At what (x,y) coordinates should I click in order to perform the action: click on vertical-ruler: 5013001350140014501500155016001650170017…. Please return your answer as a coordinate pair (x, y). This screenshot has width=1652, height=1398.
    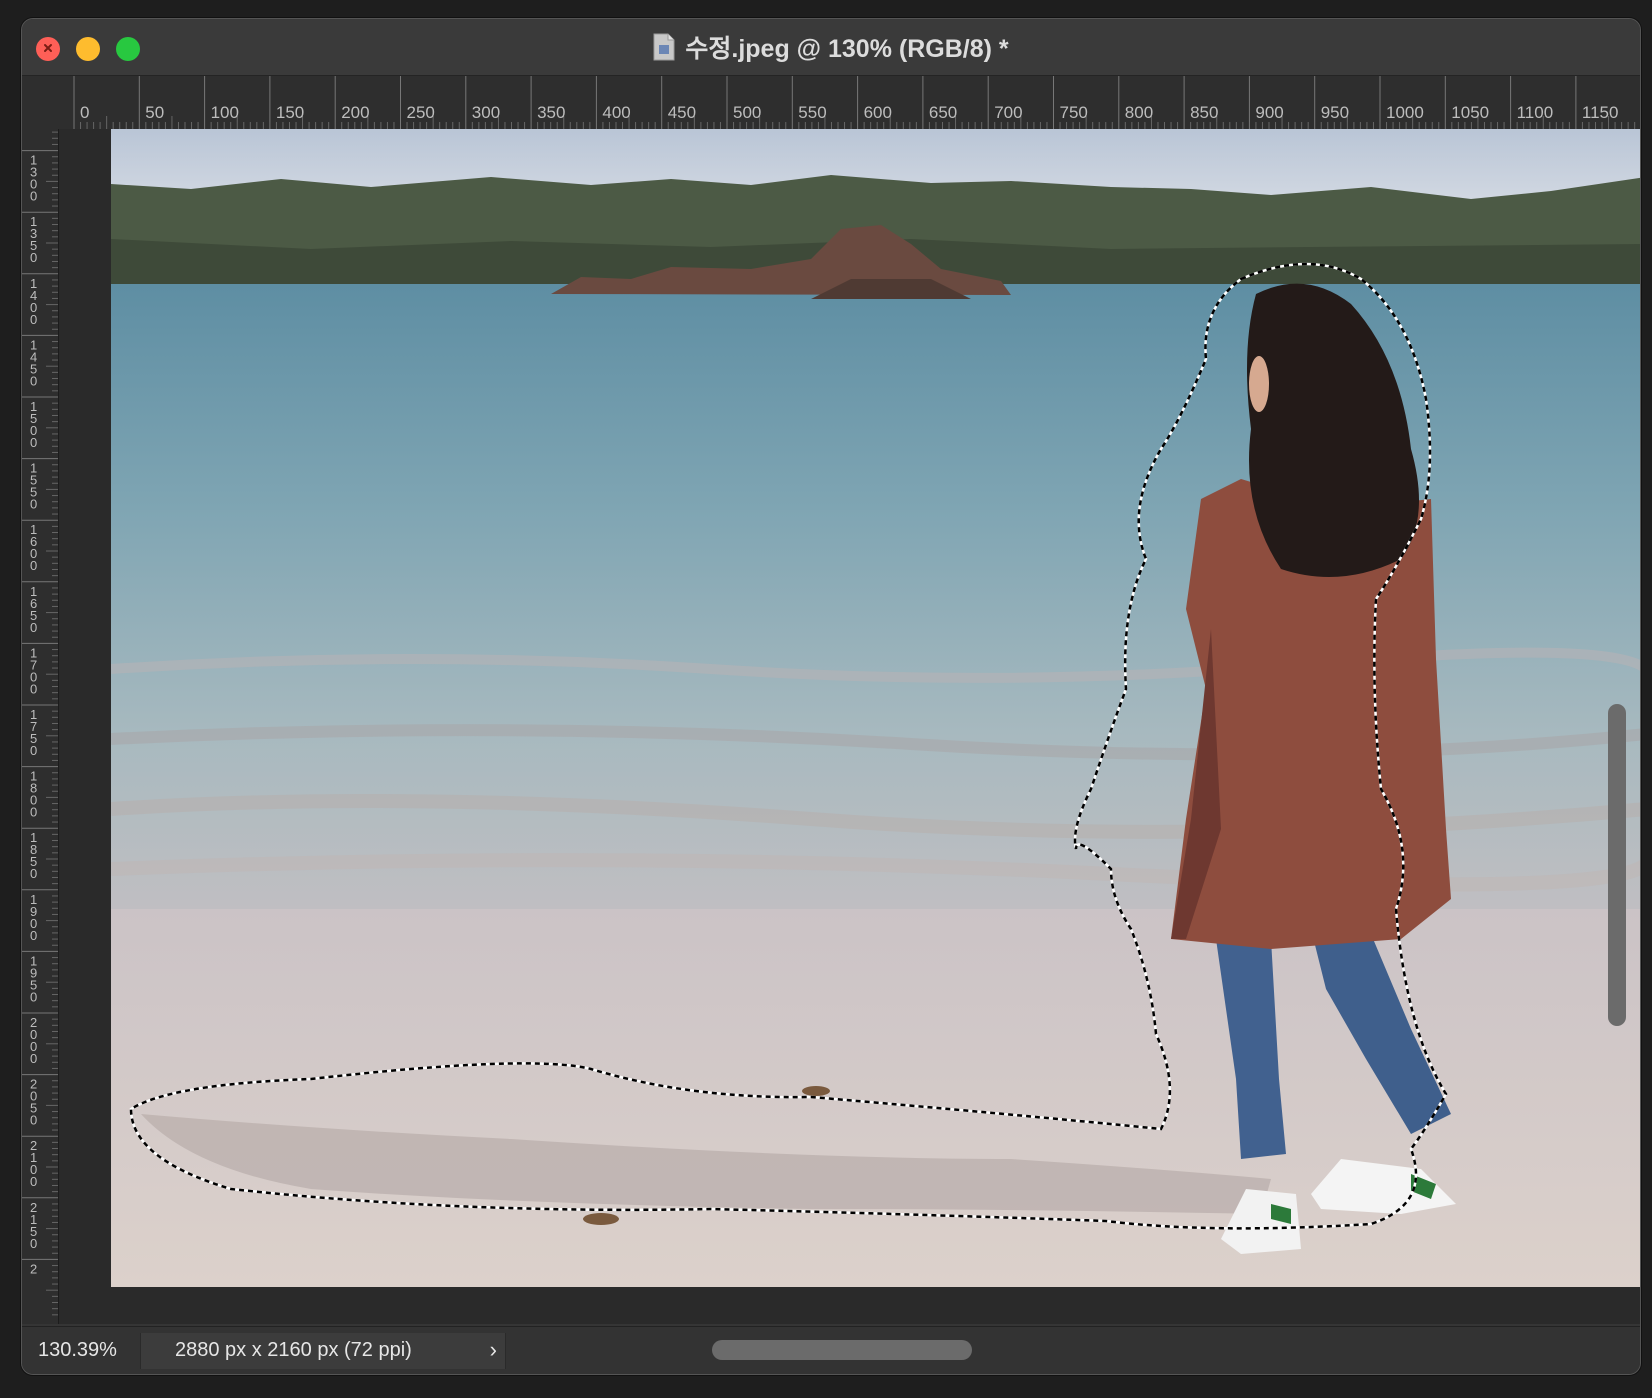
    Looking at the image, I should click on (40, 726).